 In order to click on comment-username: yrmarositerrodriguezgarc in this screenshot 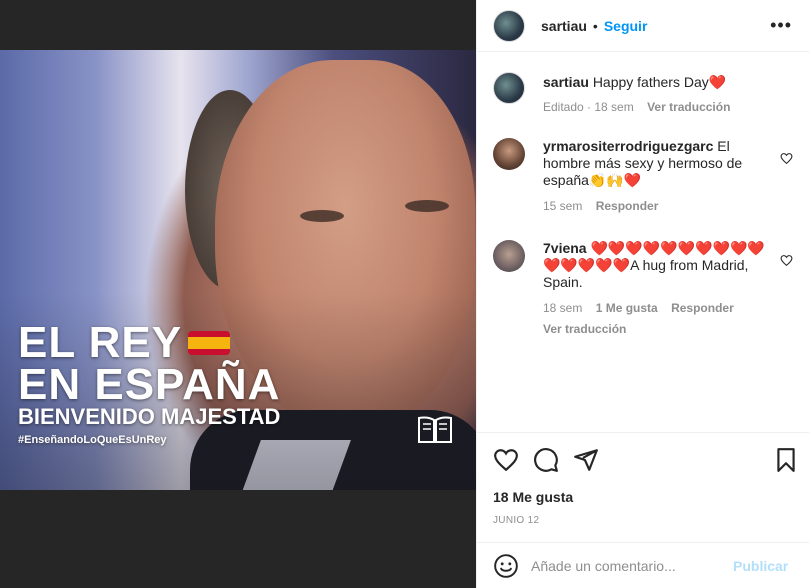, I will do `click(628, 146)`.